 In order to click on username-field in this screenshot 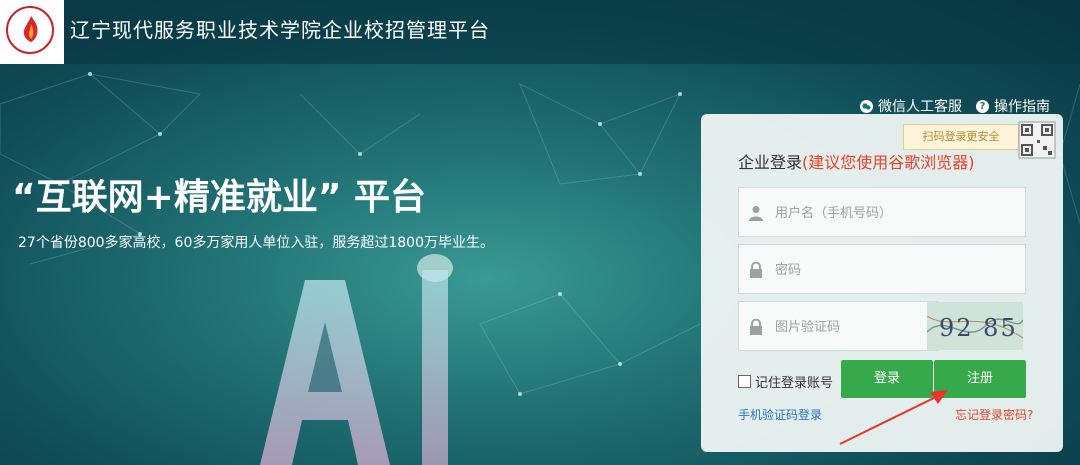, I will do `click(882, 212)`.